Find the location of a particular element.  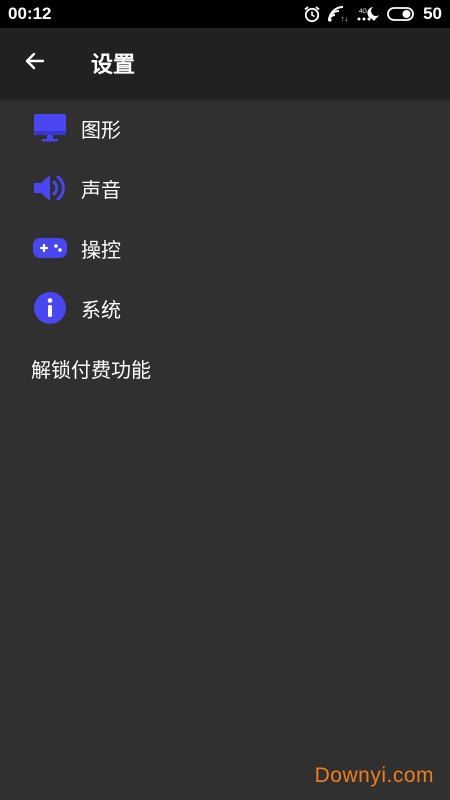

battery-icon is located at coordinates (401, 14).